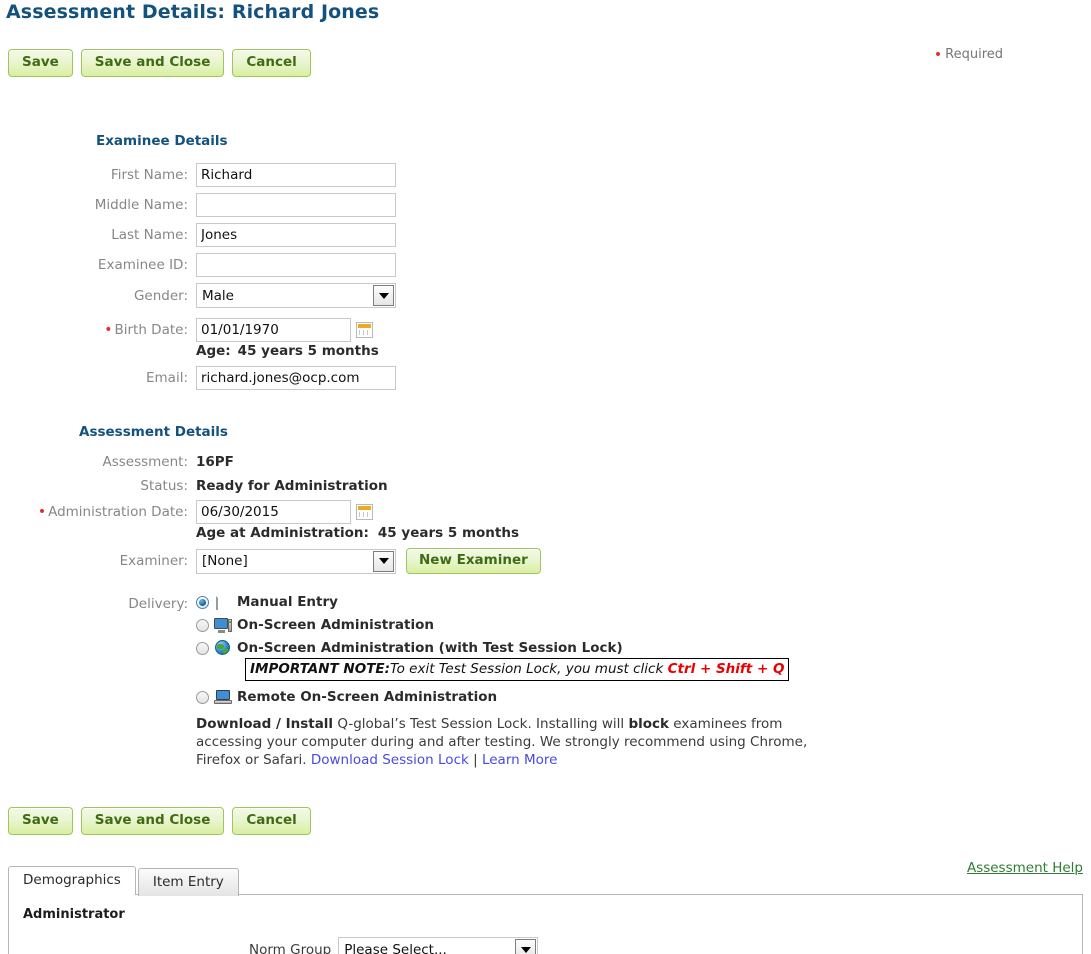 This screenshot has height=954, width=1091. What do you see at coordinates (473, 561) in the screenshot?
I see `new-examiner-button: New Examiner` at bounding box center [473, 561].